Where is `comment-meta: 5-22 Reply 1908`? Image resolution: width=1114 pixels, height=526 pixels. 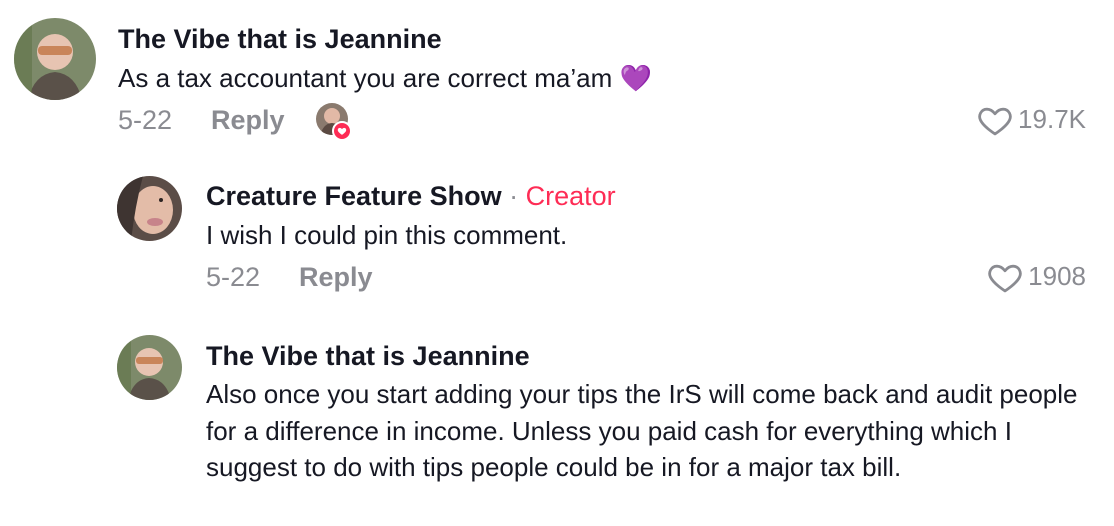 comment-meta: 5-22 Reply 1908 is located at coordinates (646, 280).